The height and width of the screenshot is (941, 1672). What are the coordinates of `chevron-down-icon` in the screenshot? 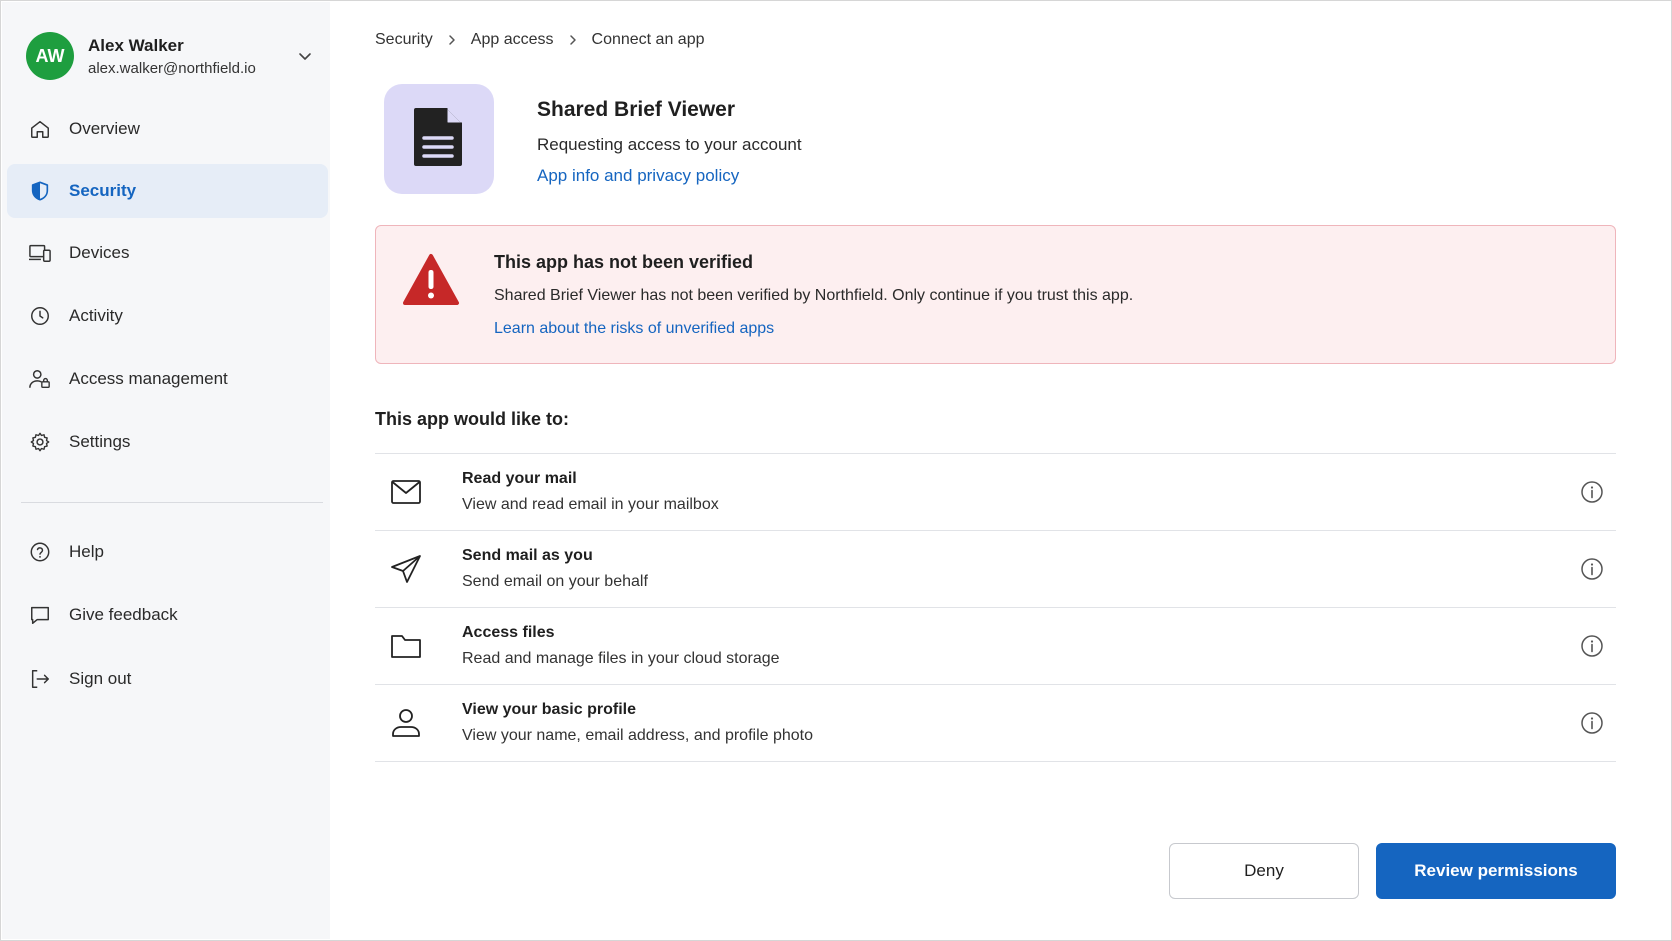 It's located at (305, 56).